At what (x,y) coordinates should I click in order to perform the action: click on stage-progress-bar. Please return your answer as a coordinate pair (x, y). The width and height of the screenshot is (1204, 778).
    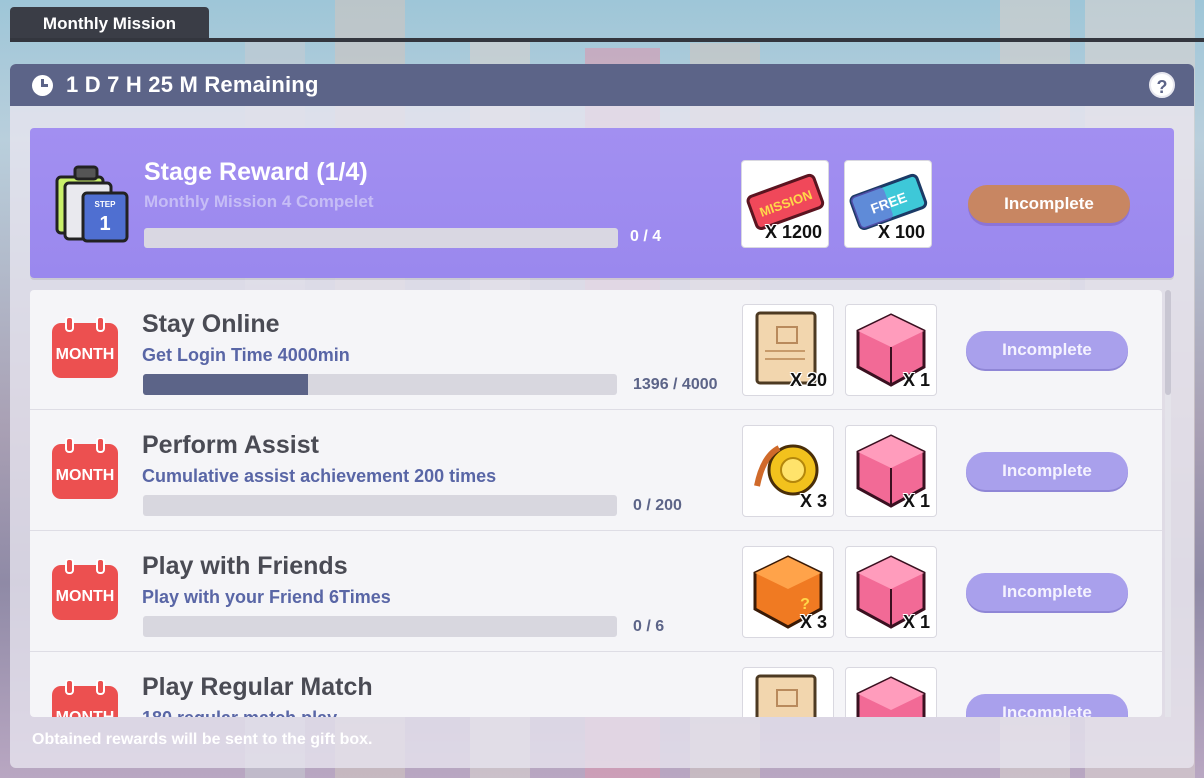
    Looking at the image, I should click on (381, 238).